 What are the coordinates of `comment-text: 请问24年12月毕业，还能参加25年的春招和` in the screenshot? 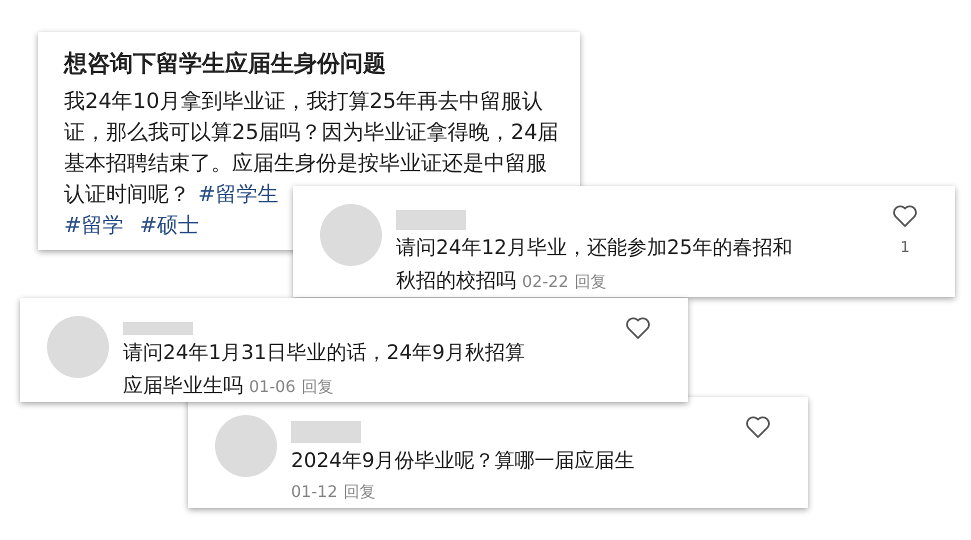 It's located at (594, 247).